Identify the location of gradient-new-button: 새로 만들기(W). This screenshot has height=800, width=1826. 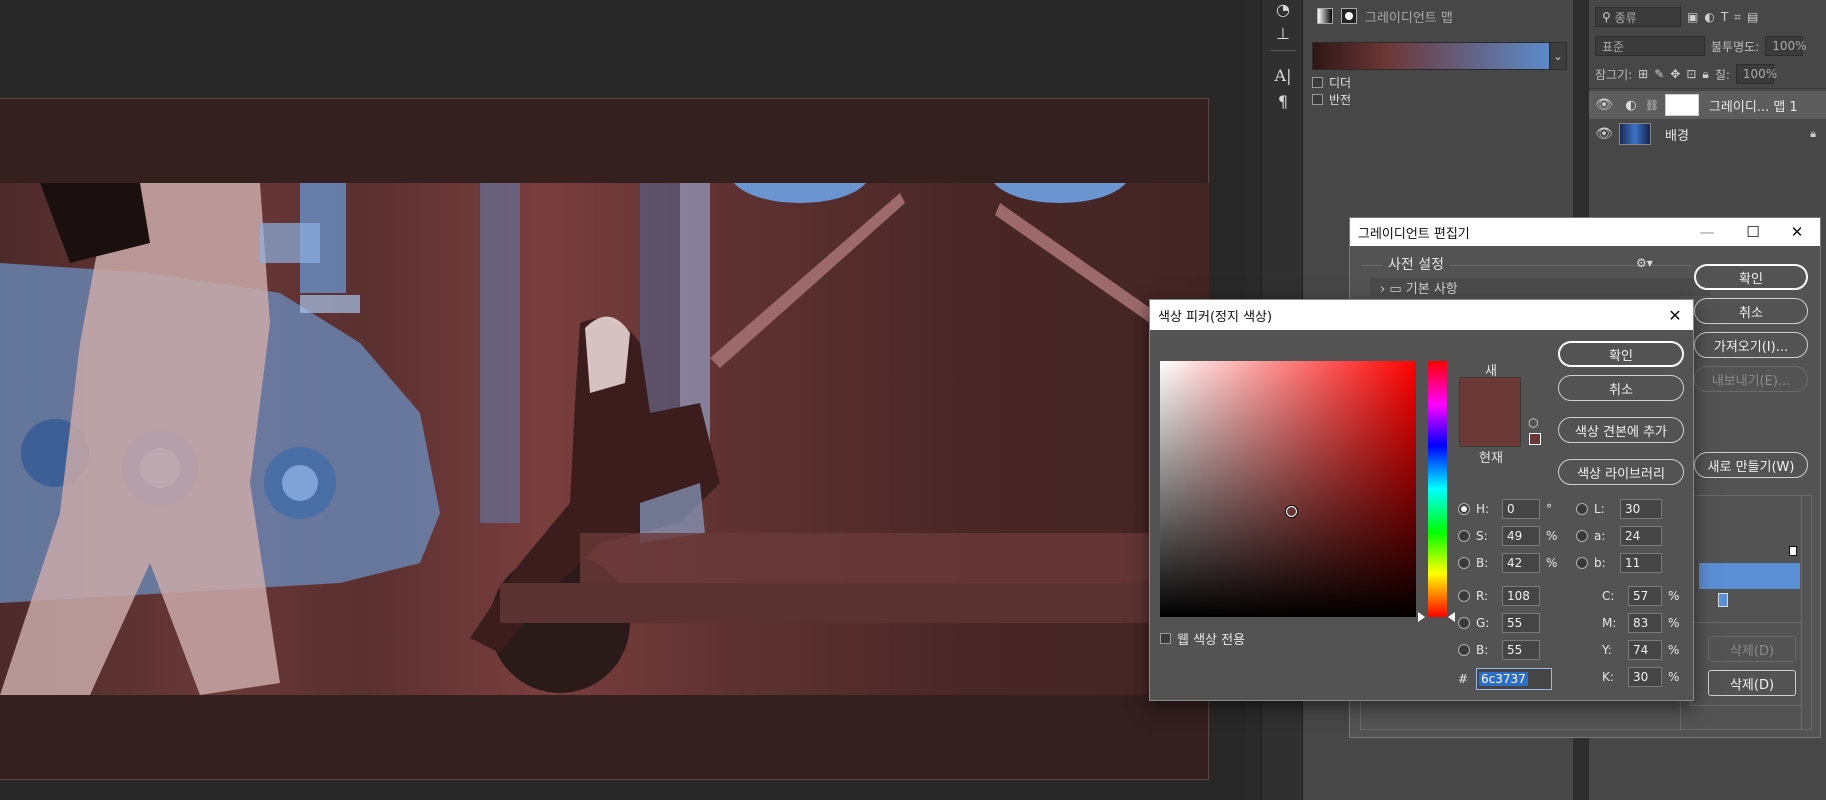
(1751, 465).